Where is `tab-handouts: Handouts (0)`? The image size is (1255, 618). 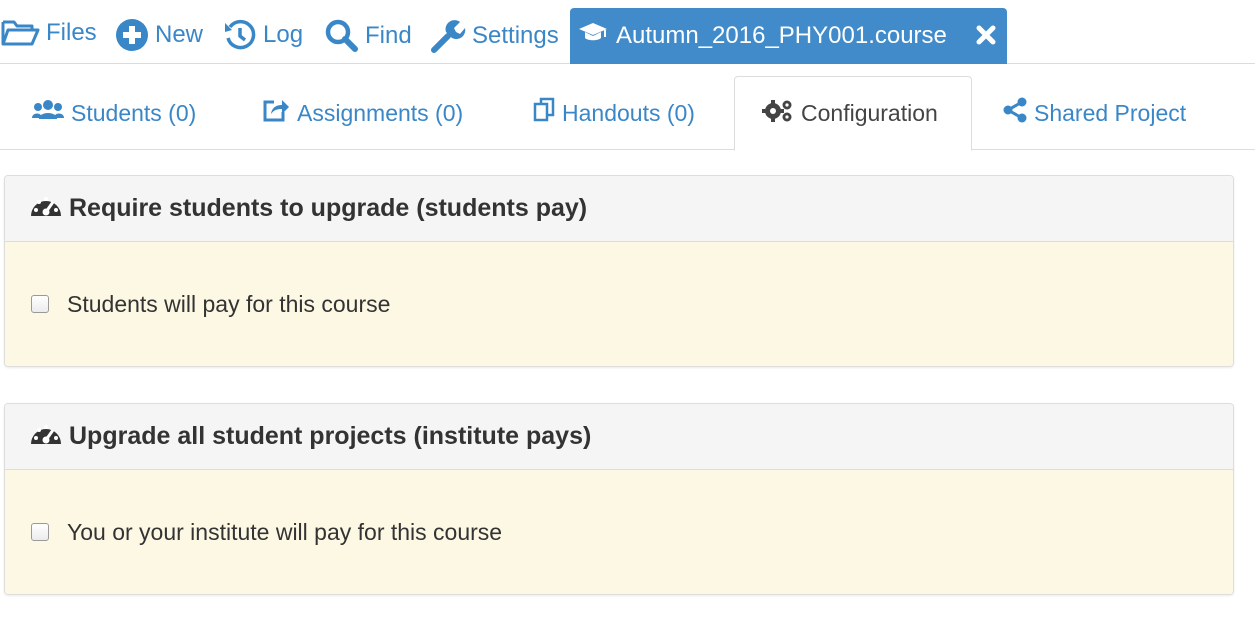 tab-handouts: Handouts (0) is located at coordinates (614, 113).